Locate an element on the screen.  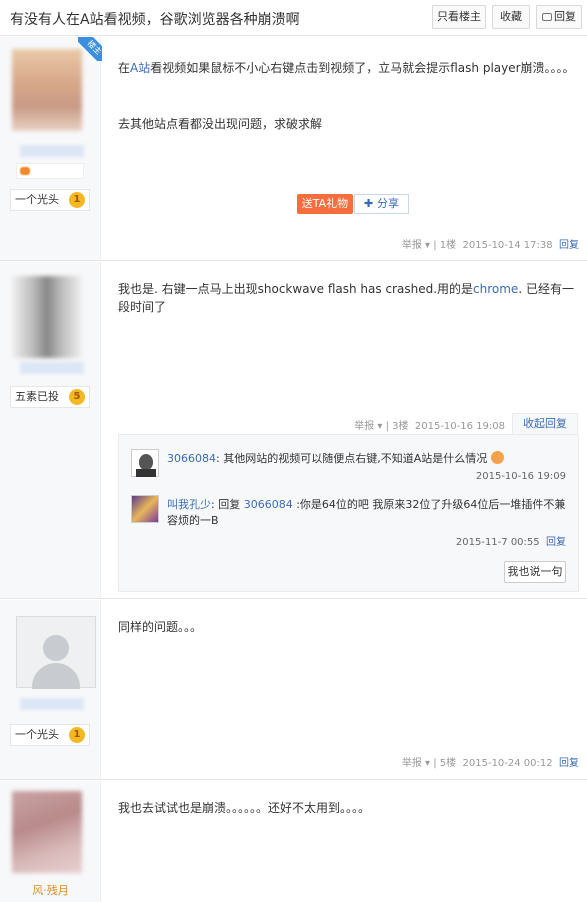
post-tail: 举报 ▾ | 5楼 2015-10-24 00:12 回复 is located at coordinates (490, 763).